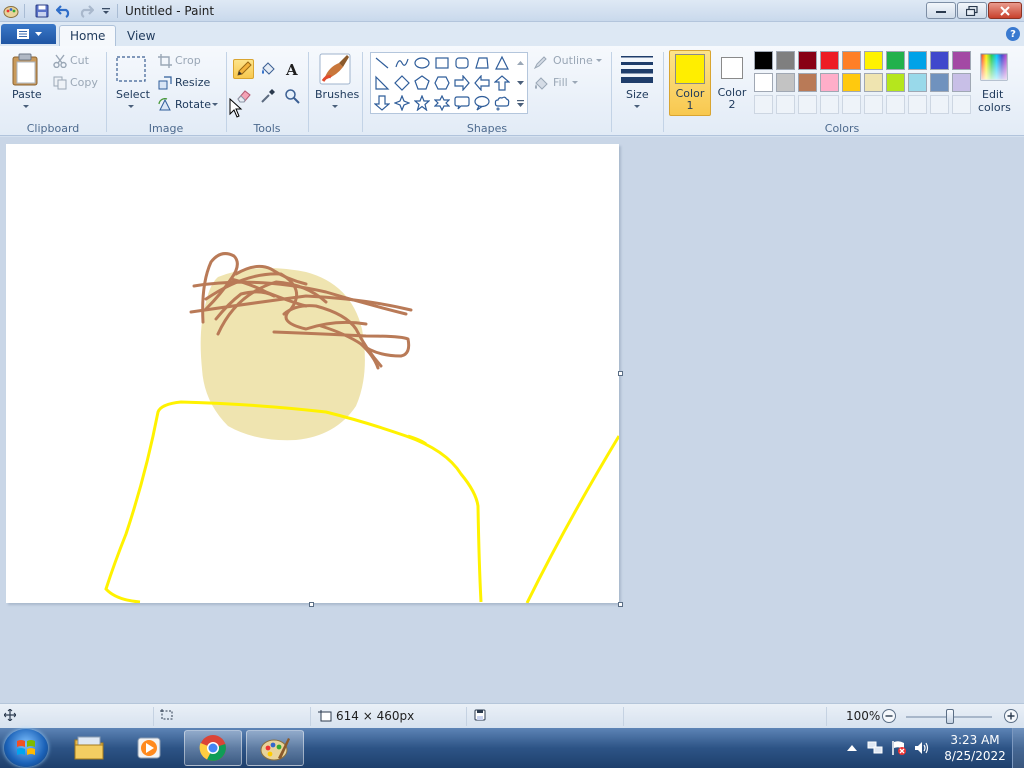 The width and height of the screenshot is (1024, 768). Describe the element at coordinates (267, 96) in the screenshot. I see `color-picker-tool` at that location.